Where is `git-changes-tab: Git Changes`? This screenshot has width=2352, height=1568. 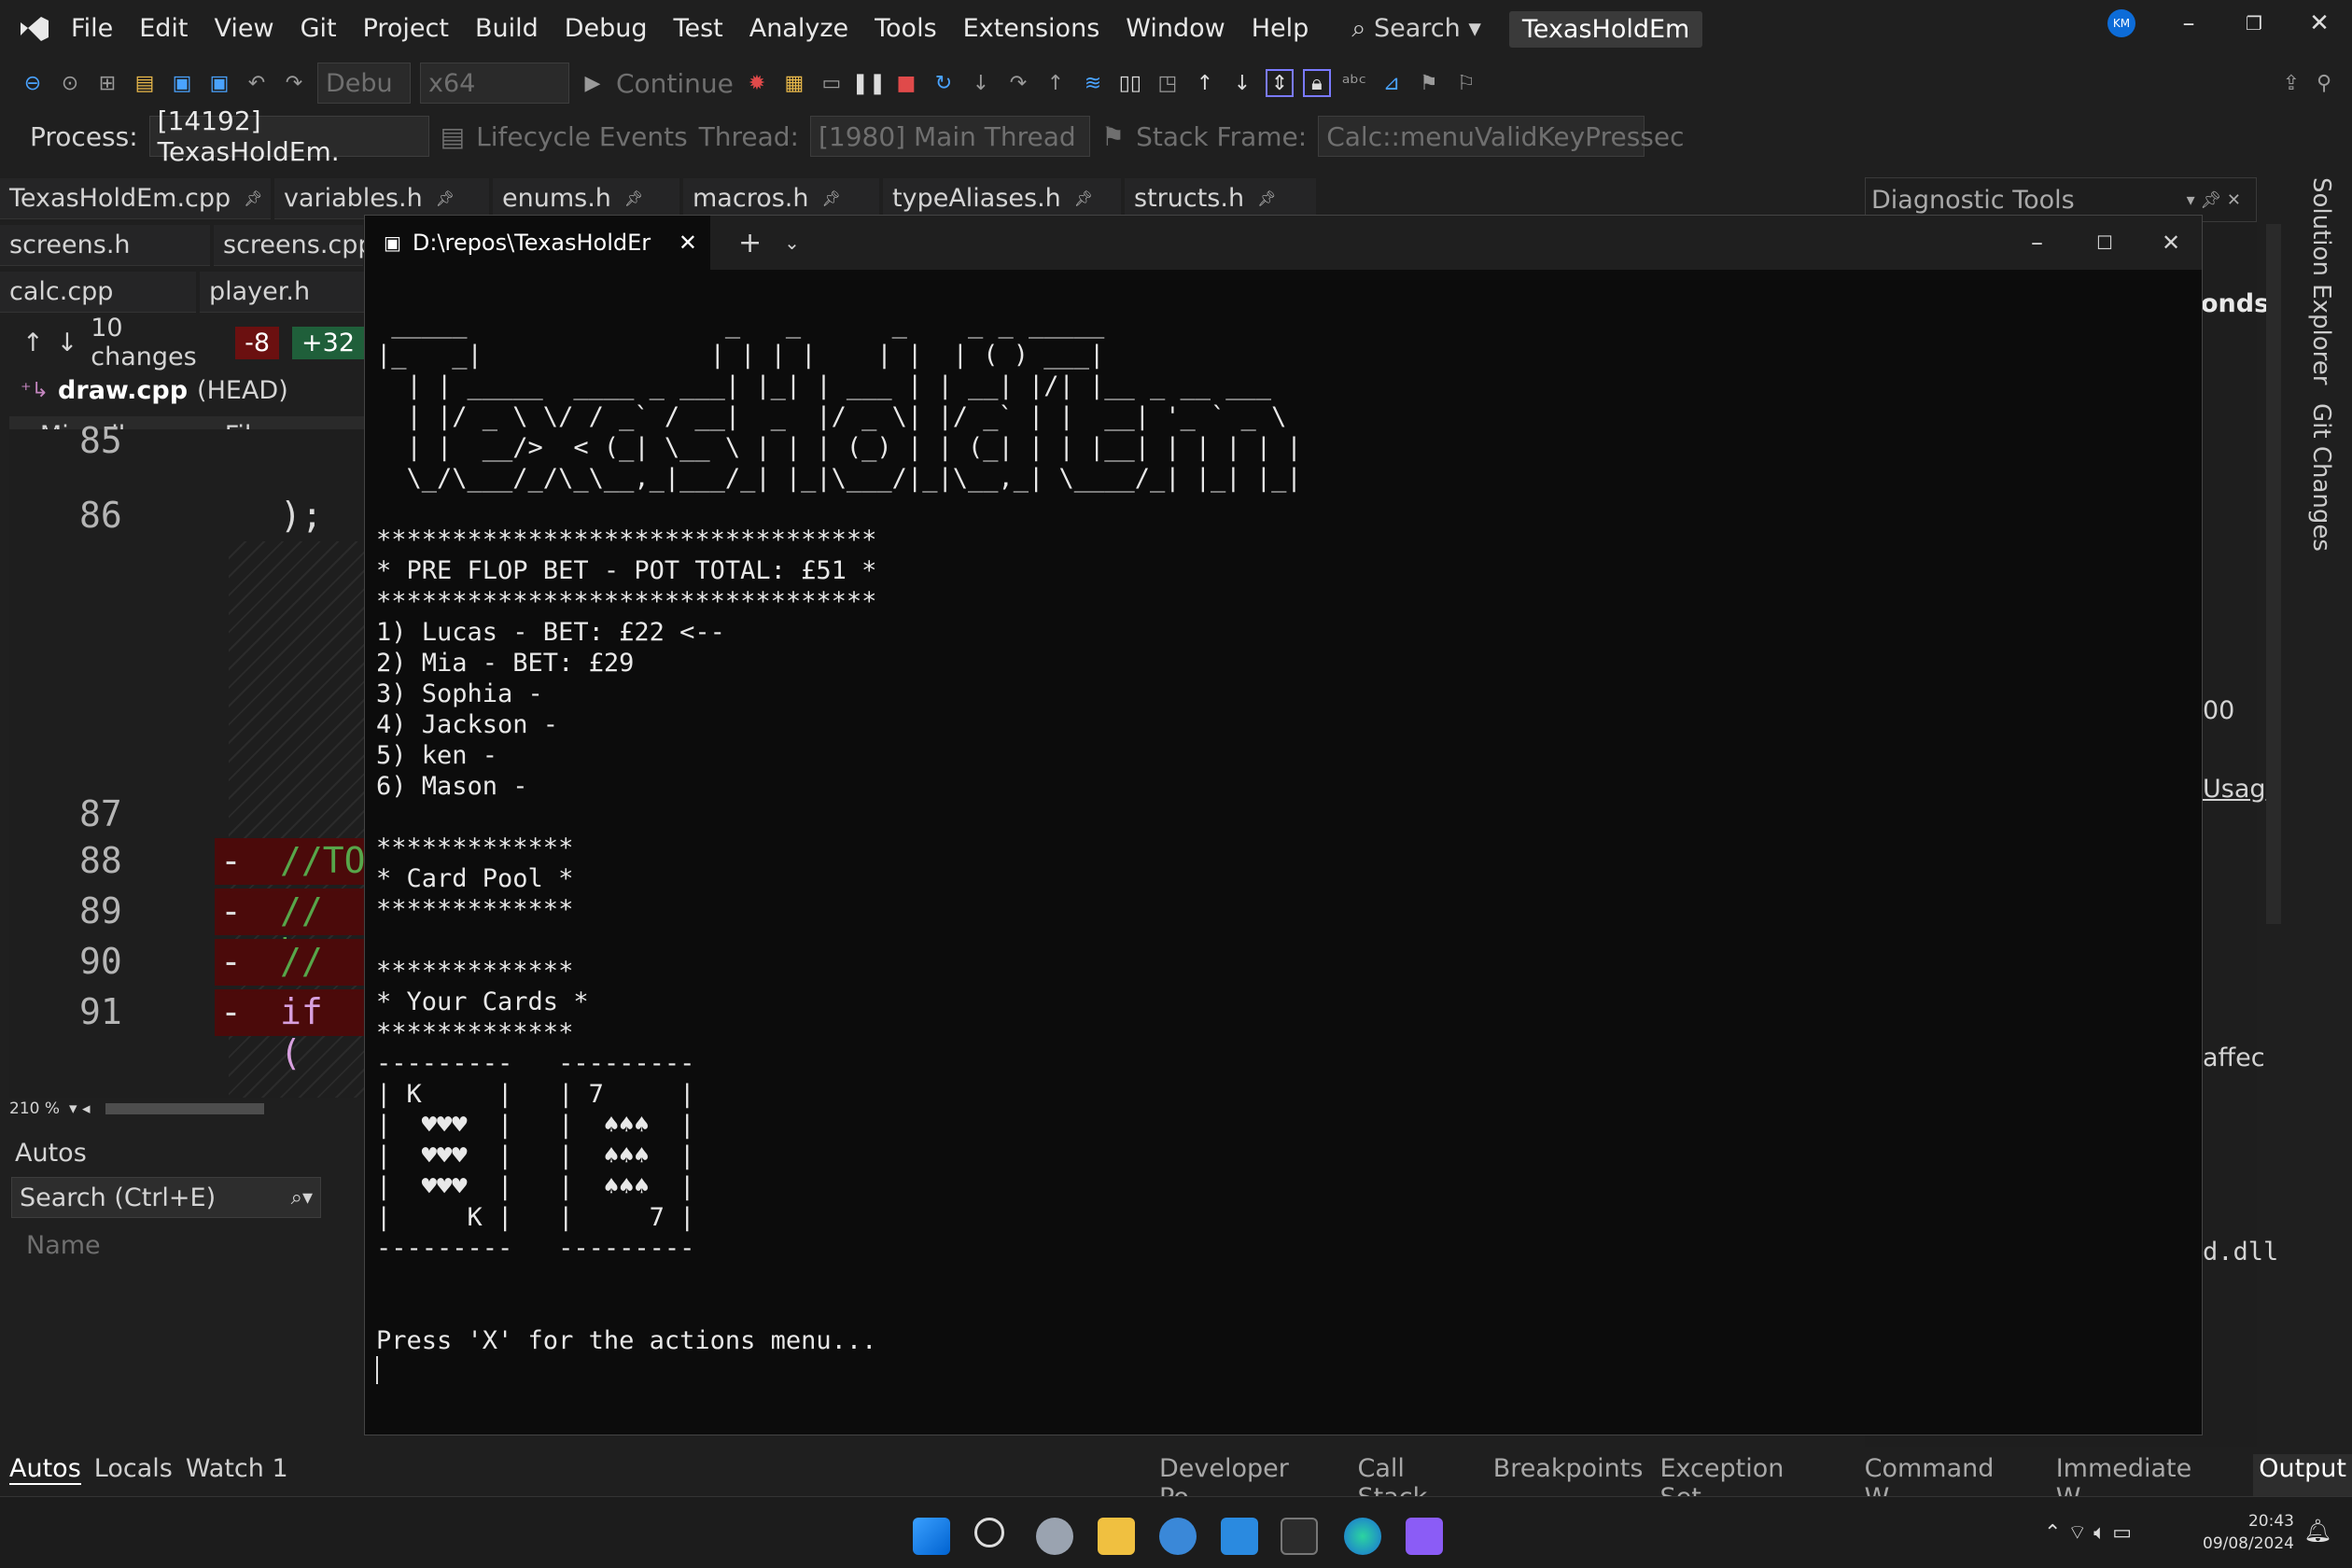 git-changes-tab: Git Changes is located at coordinates (2321, 477).